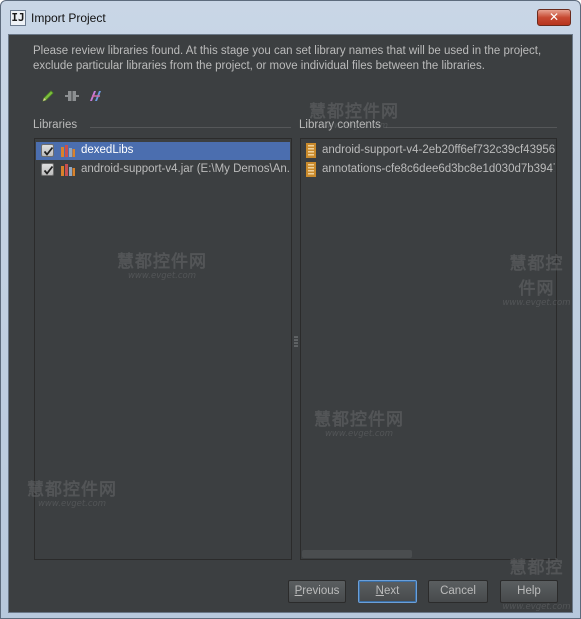 This screenshot has height=619, width=581. I want to click on library-contents-separator, so click(470, 127).